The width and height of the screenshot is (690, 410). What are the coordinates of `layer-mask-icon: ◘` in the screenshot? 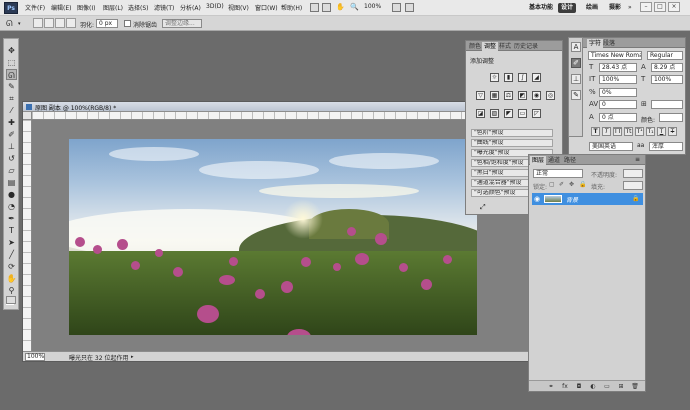 It's located at (579, 386).